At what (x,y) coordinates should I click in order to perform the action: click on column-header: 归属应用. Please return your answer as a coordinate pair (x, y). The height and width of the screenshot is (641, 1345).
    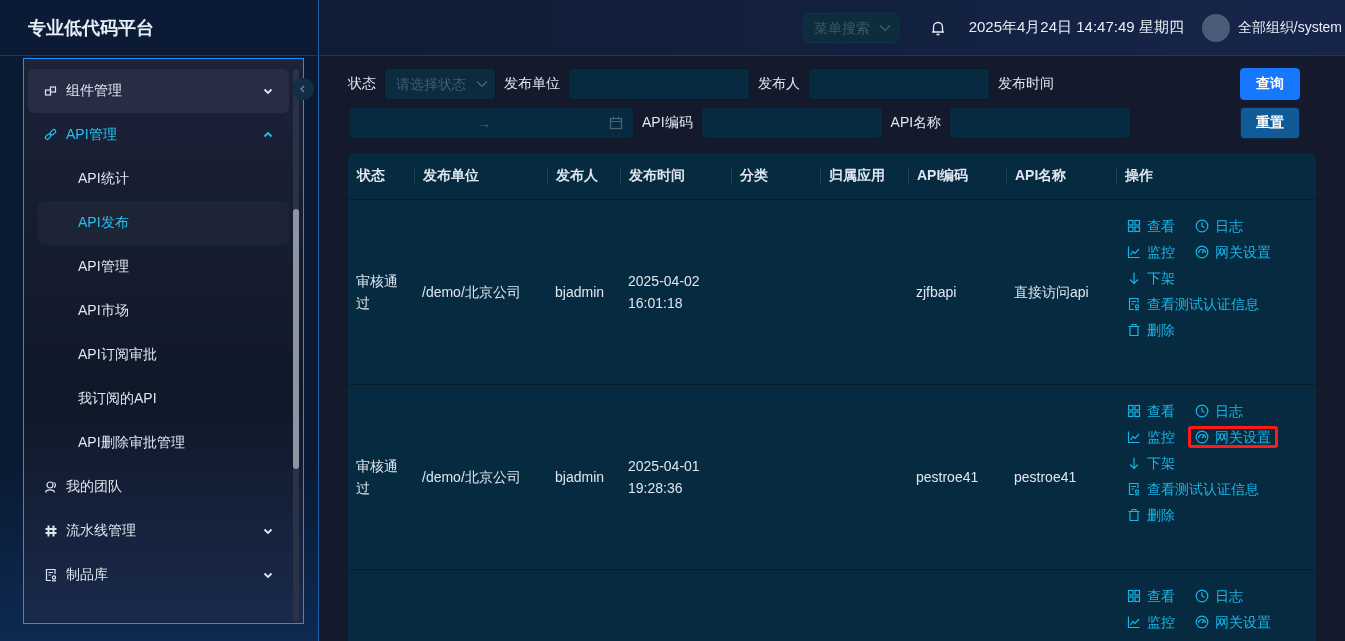
    Looking at the image, I should click on (864, 176).